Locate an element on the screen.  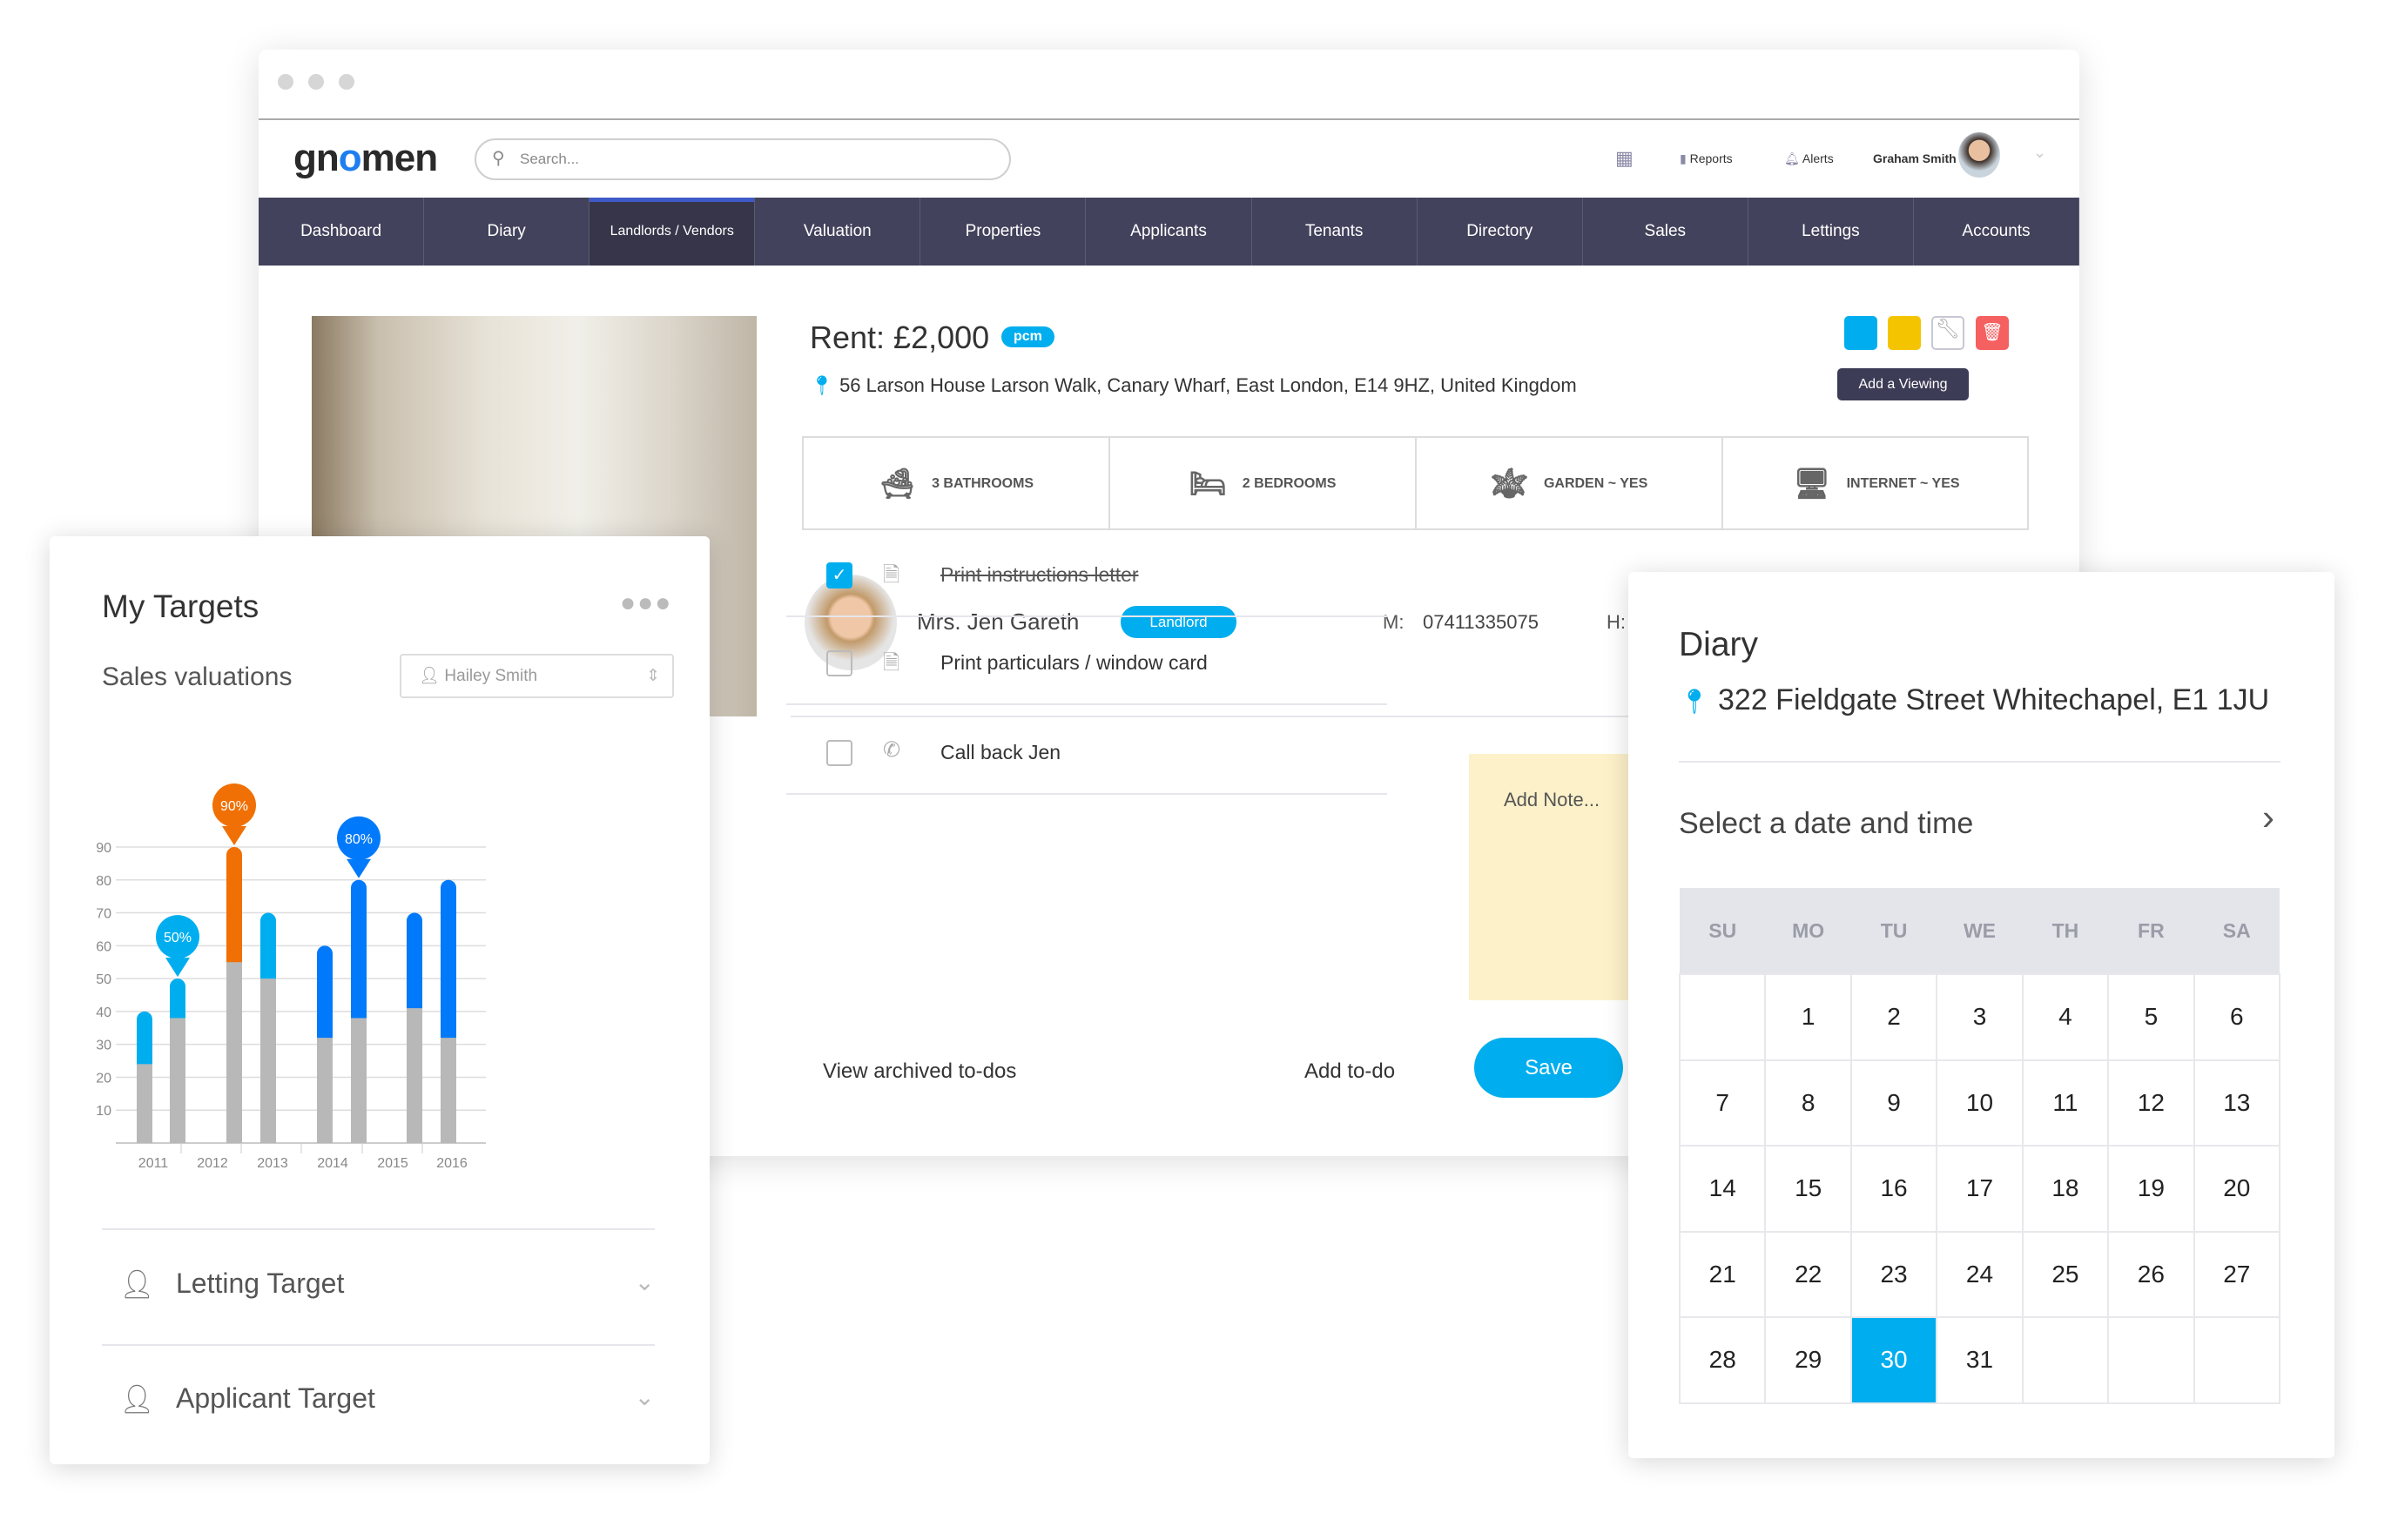
calendar-day: 3 is located at coordinates (1980, 1017).